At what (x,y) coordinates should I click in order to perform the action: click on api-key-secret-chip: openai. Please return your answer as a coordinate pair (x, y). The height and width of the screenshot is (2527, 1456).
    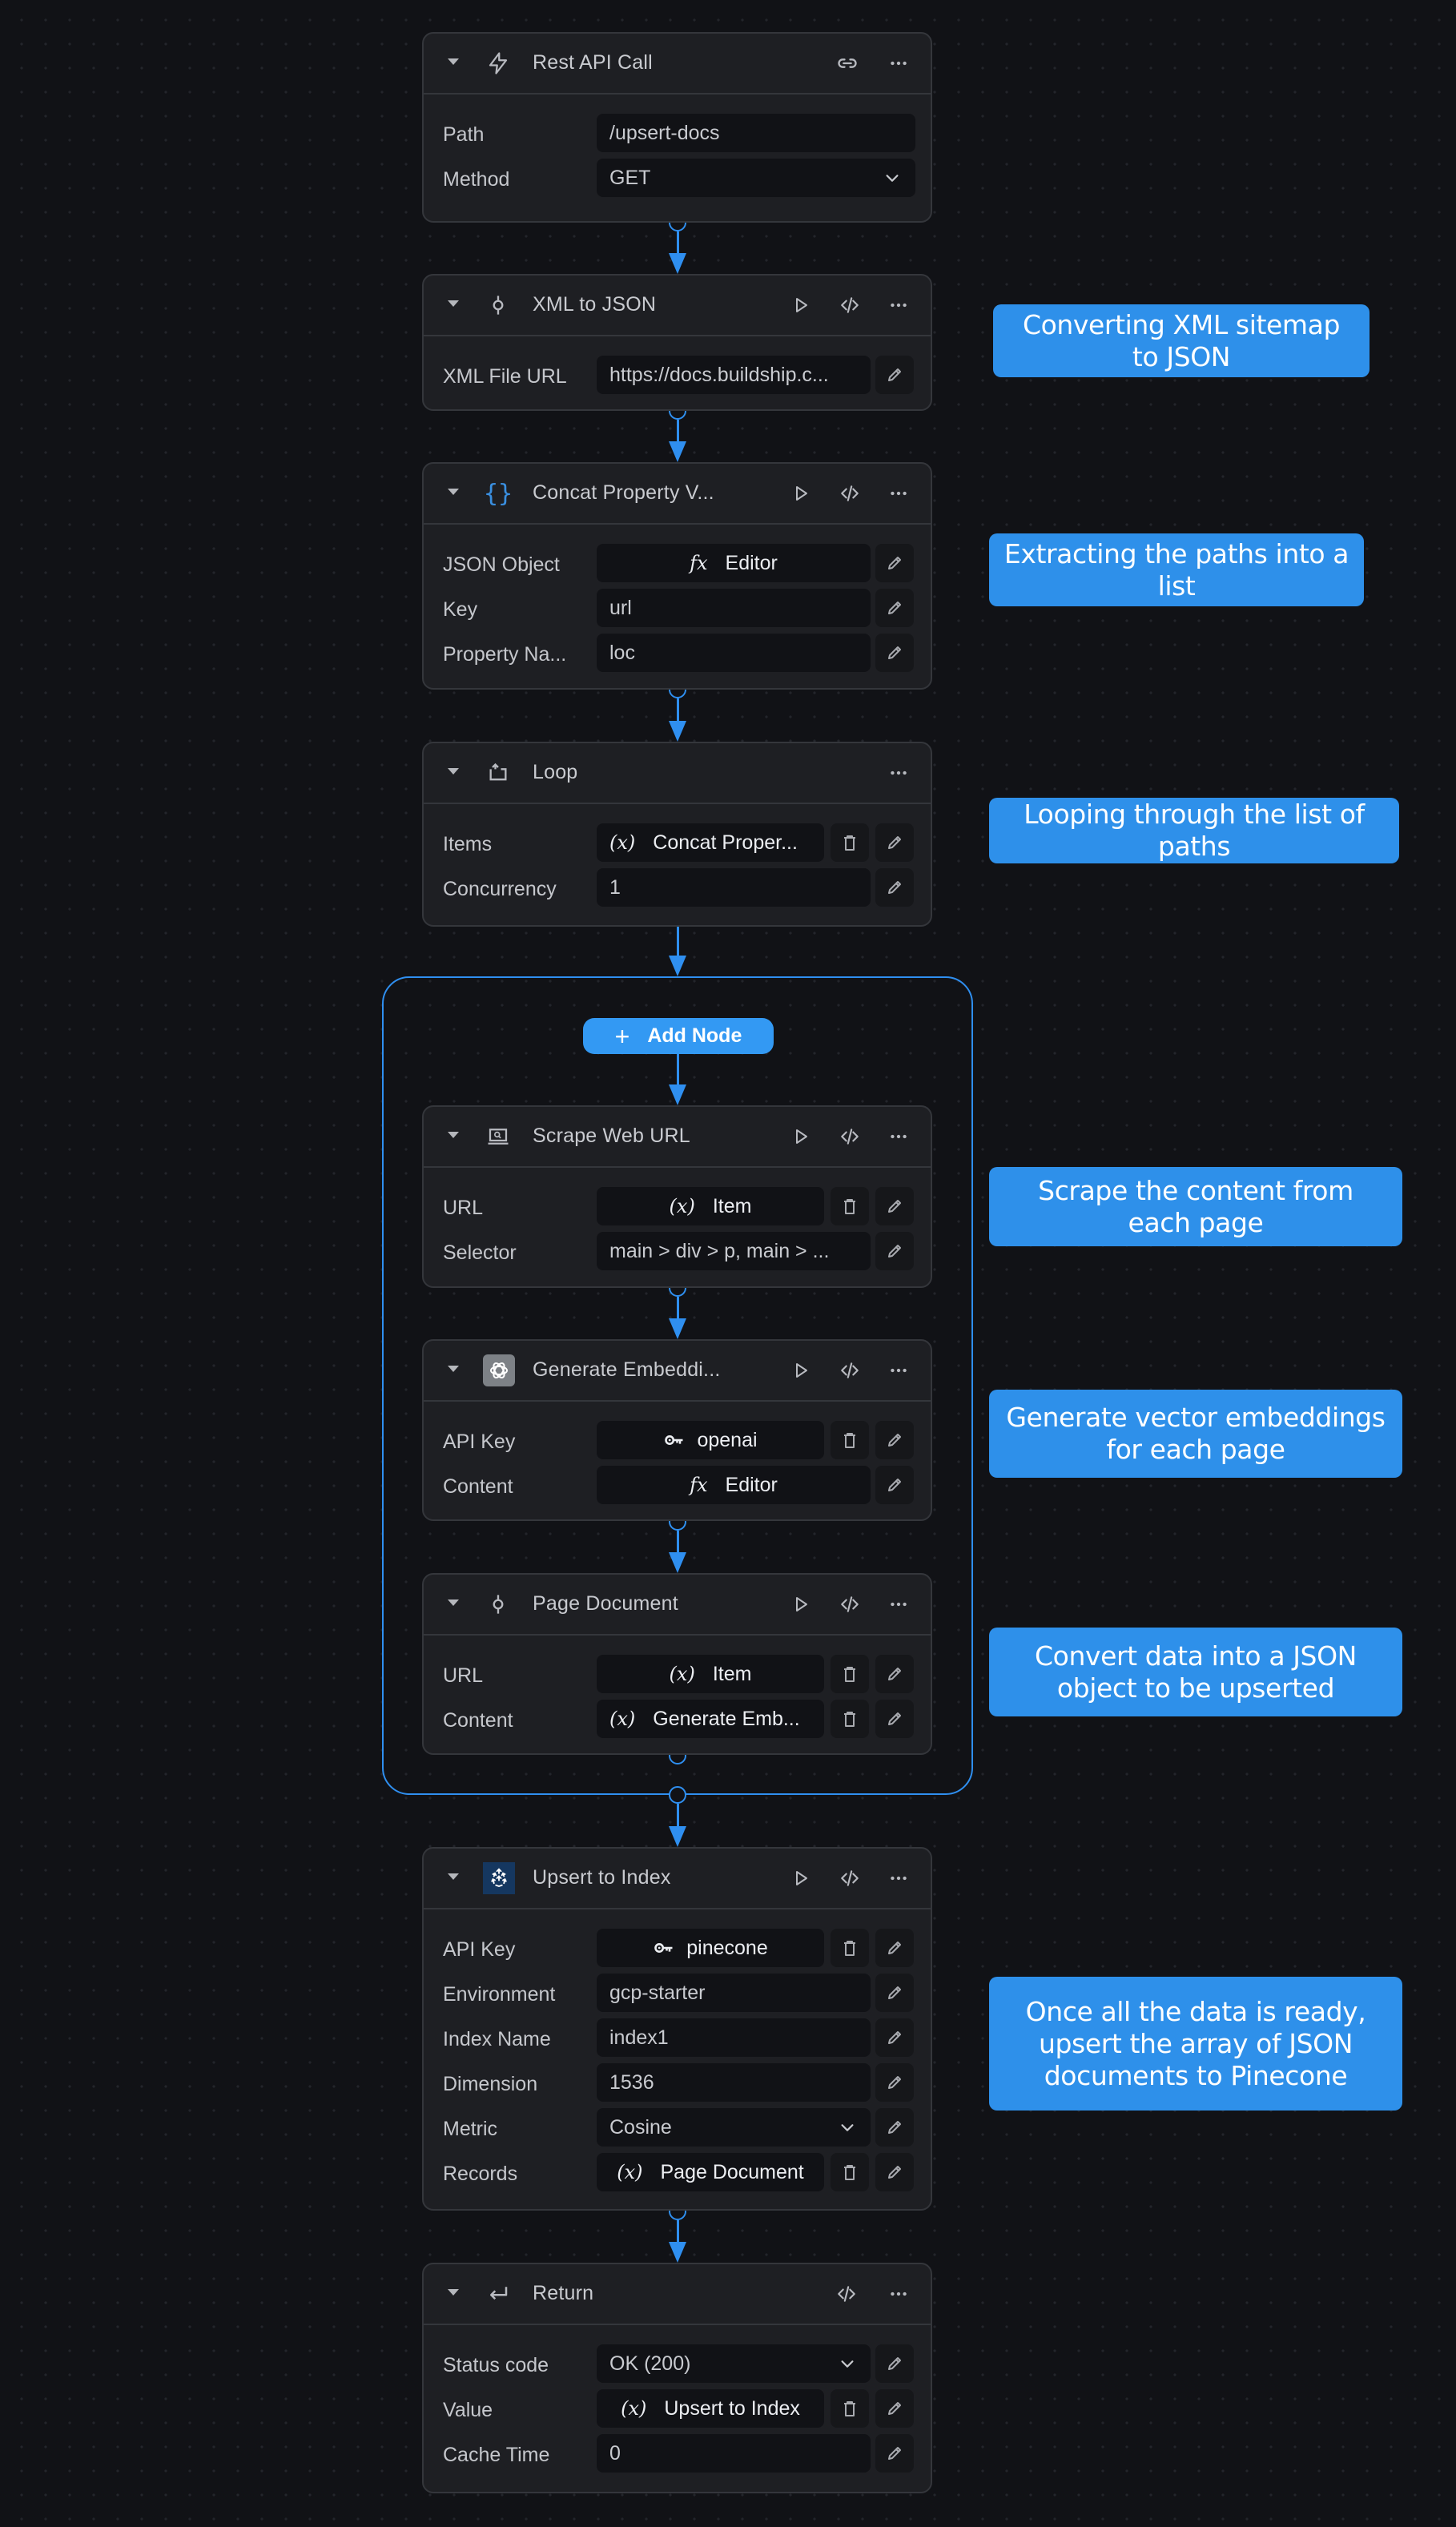
    Looking at the image, I should click on (710, 1440).